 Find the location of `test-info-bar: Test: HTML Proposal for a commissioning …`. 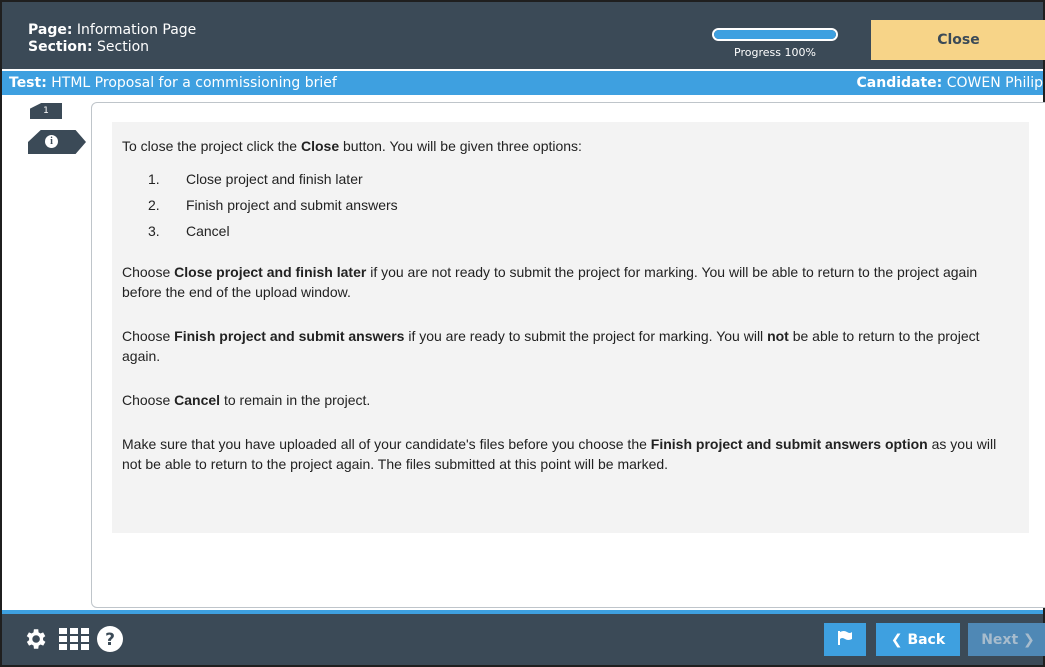

test-info-bar: Test: HTML Proposal for a commissioning … is located at coordinates (522, 83).